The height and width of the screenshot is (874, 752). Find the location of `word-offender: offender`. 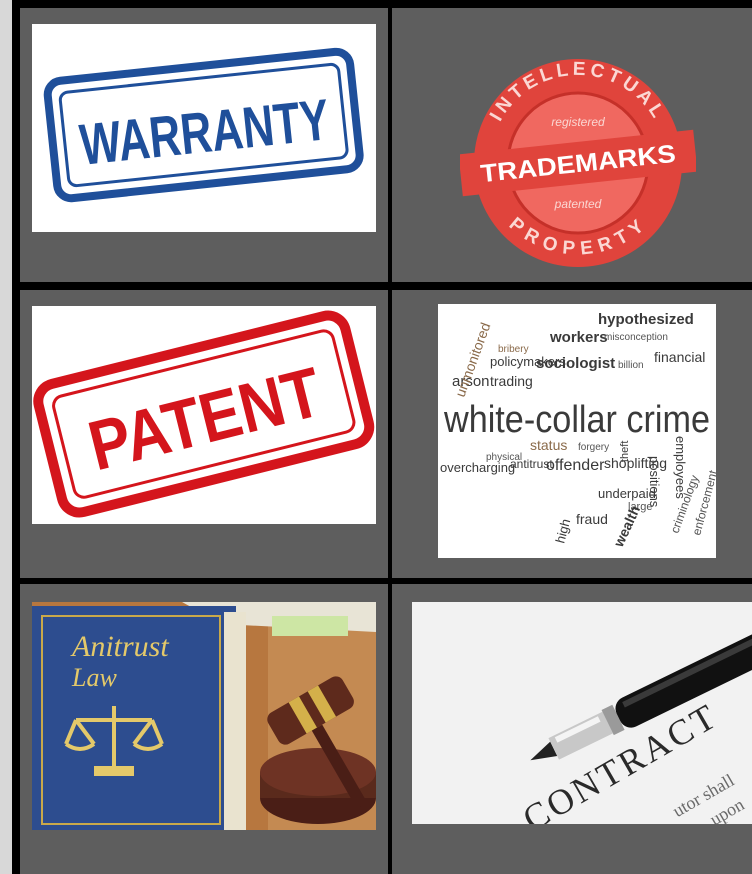

word-offender: offender is located at coordinates (575, 465).